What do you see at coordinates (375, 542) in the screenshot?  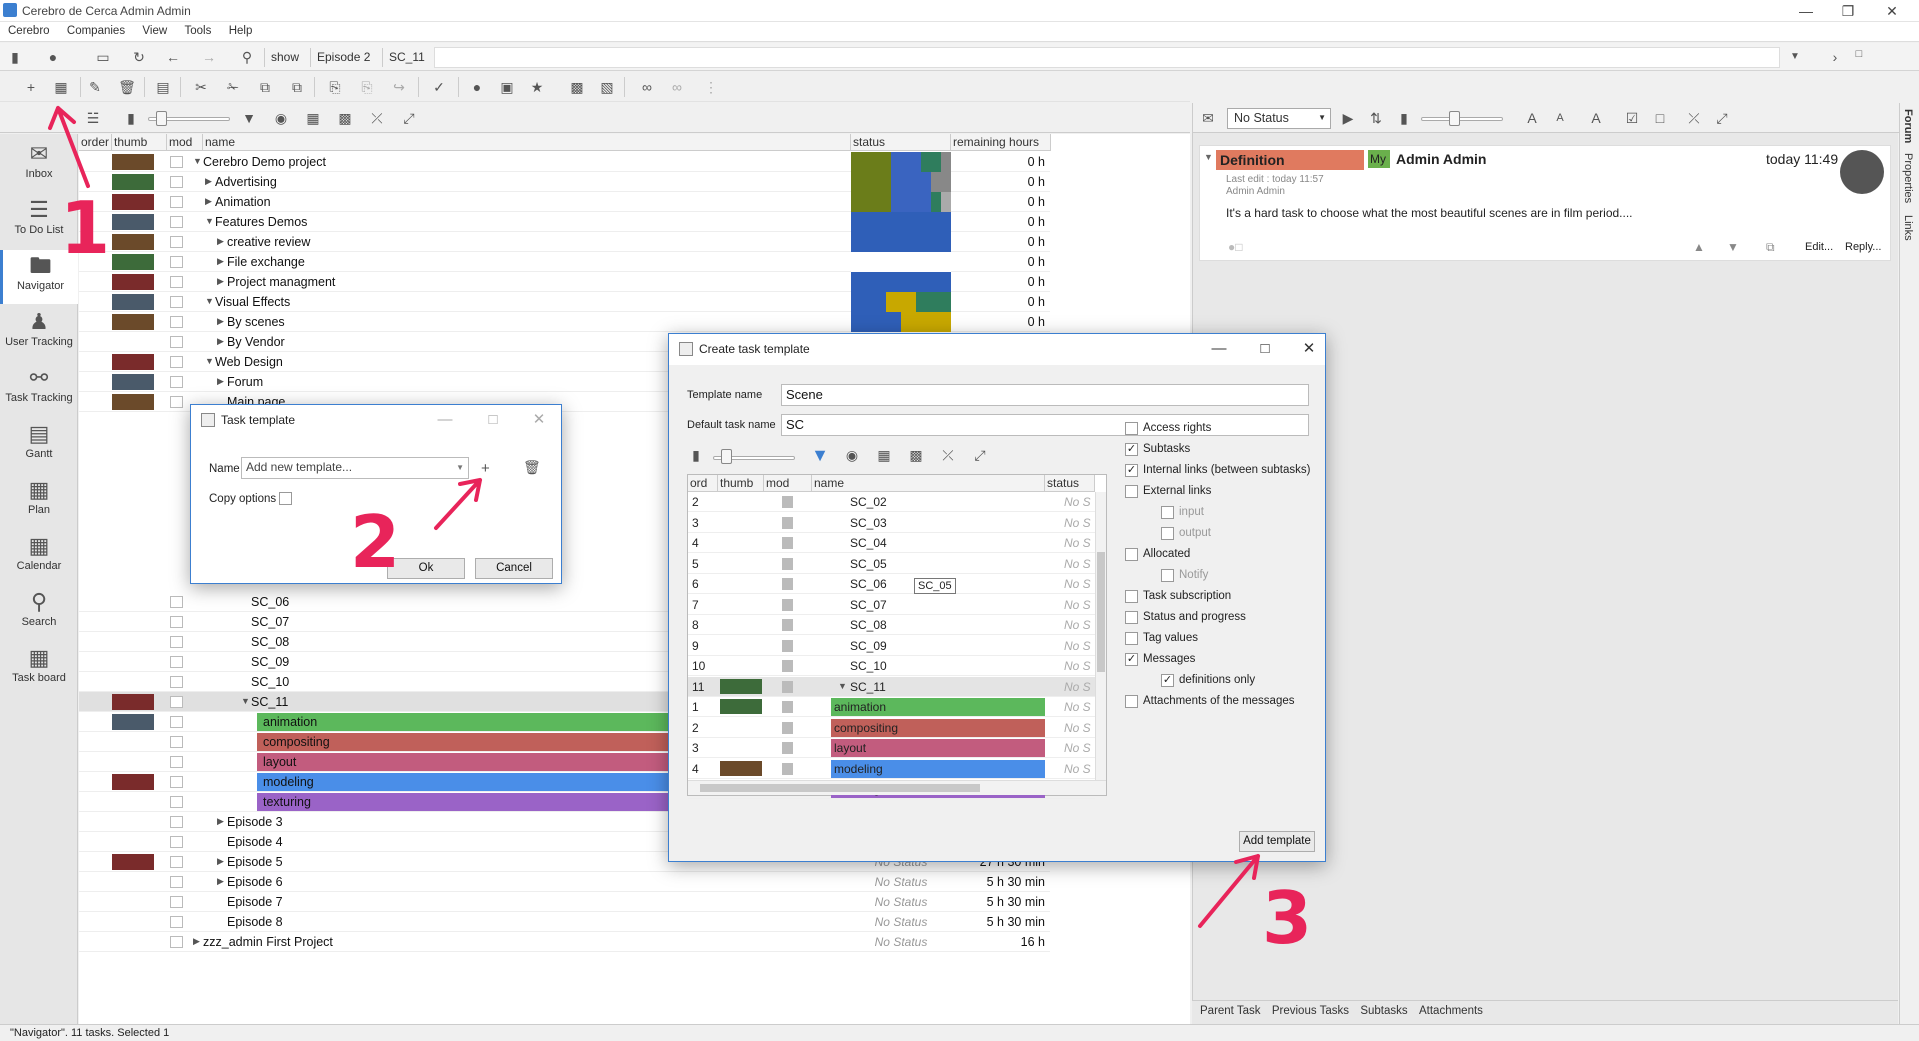 I see `annotation-number-2: 2` at bounding box center [375, 542].